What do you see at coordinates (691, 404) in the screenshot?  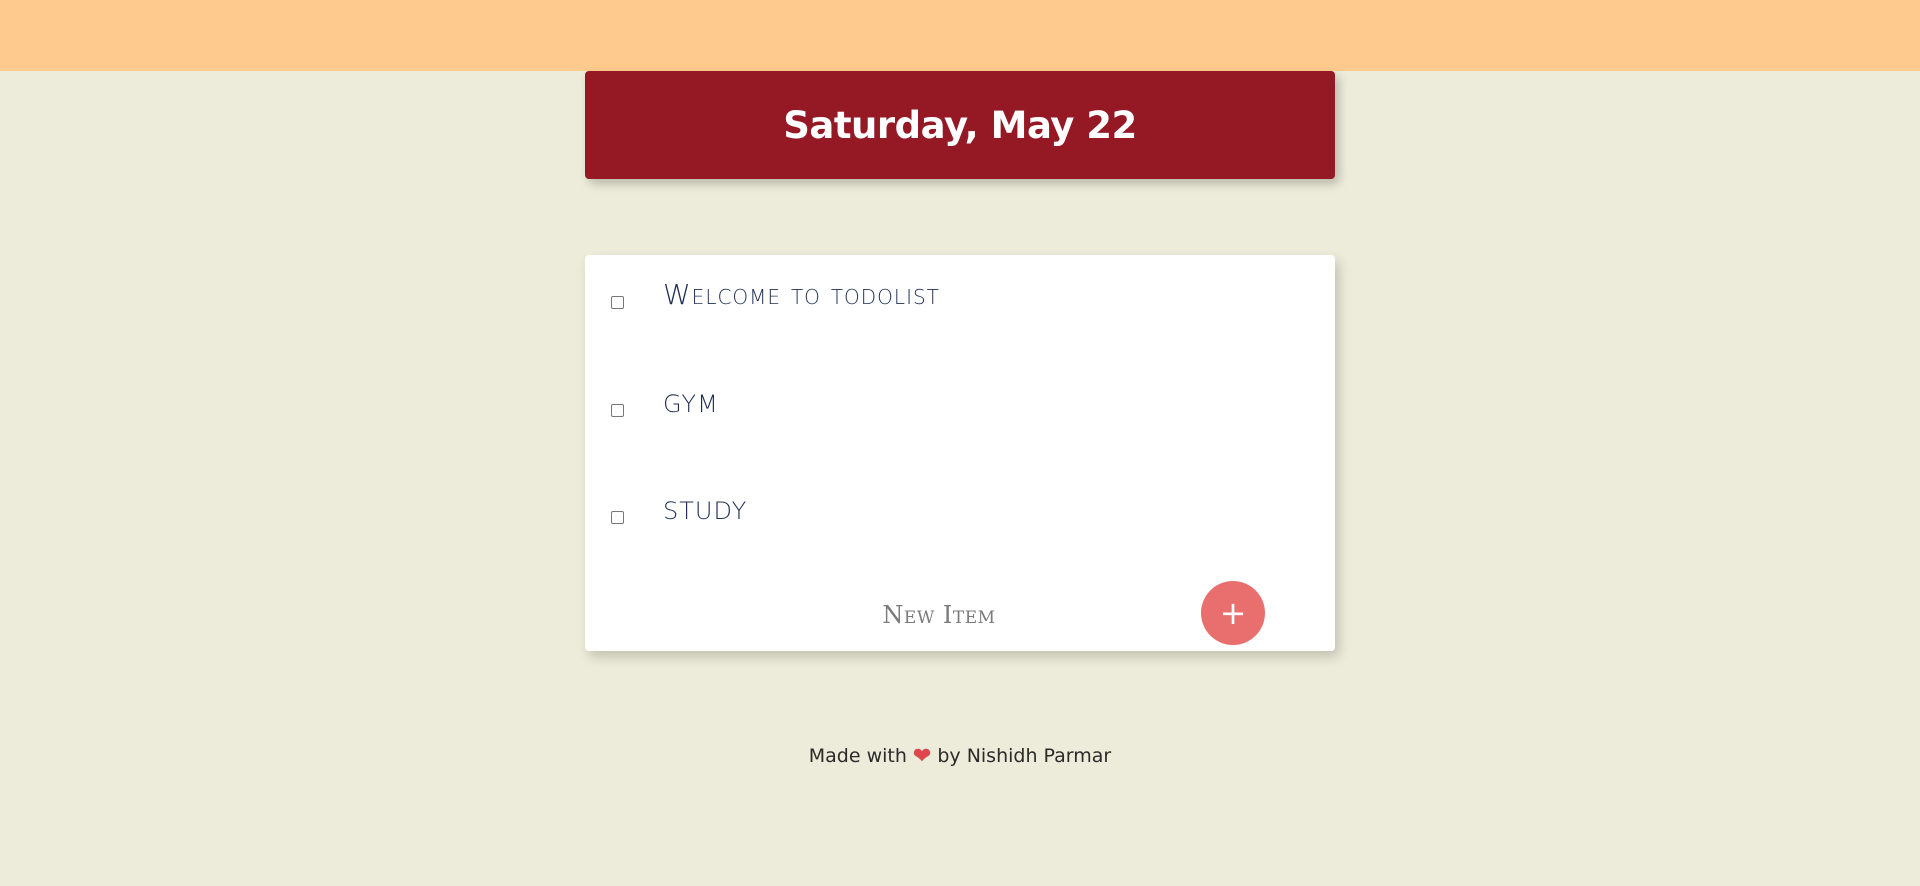 I see `todo-label: GYM` at bounding box center [691, 404].